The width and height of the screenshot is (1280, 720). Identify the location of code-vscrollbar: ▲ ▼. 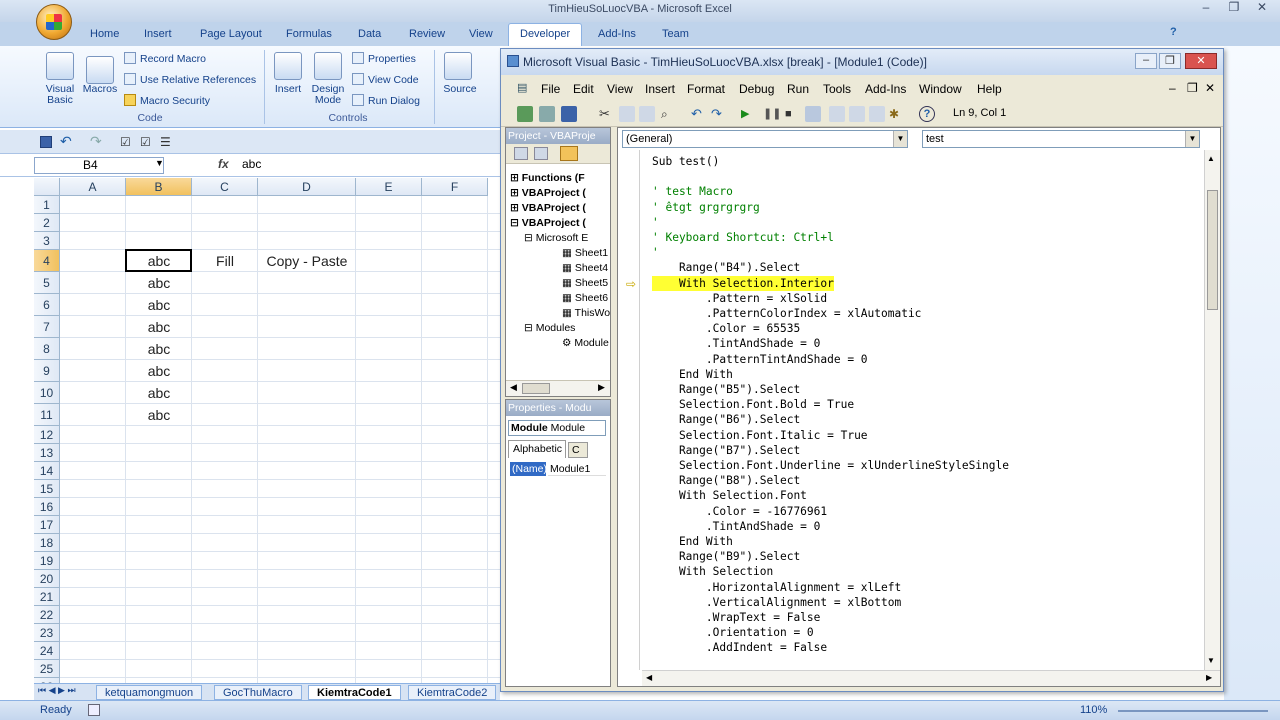
(1212, 410).